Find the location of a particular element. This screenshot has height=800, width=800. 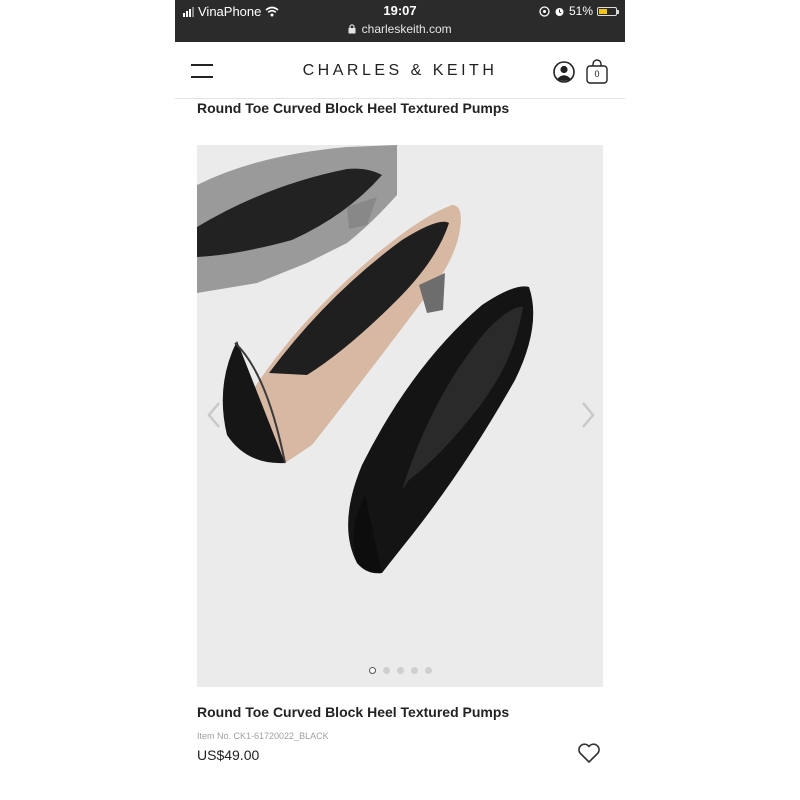

site-header: CHARLES & KEITH 0 is located at coordinates (400, 70).